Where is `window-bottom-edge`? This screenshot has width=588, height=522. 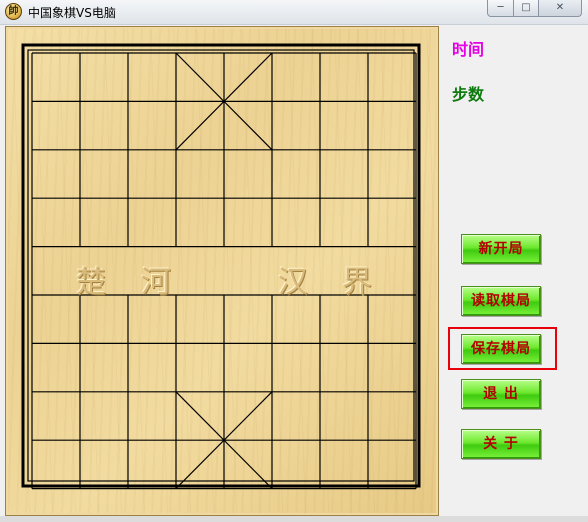
window-bottom-edge is located at coordinates (294, 519).